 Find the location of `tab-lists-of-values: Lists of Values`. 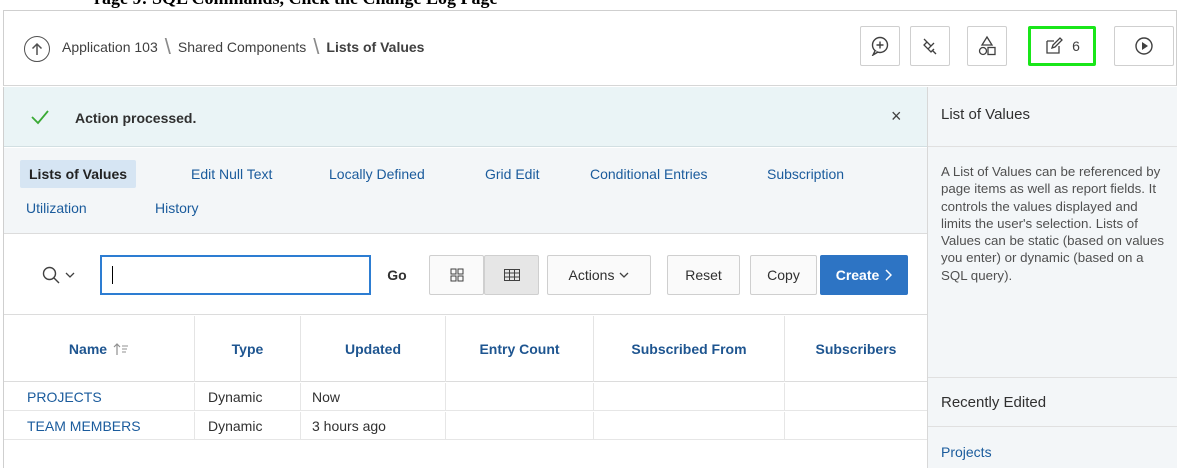

tab-lists-of-values: Lists of Values is located at coordinates (78, 174).